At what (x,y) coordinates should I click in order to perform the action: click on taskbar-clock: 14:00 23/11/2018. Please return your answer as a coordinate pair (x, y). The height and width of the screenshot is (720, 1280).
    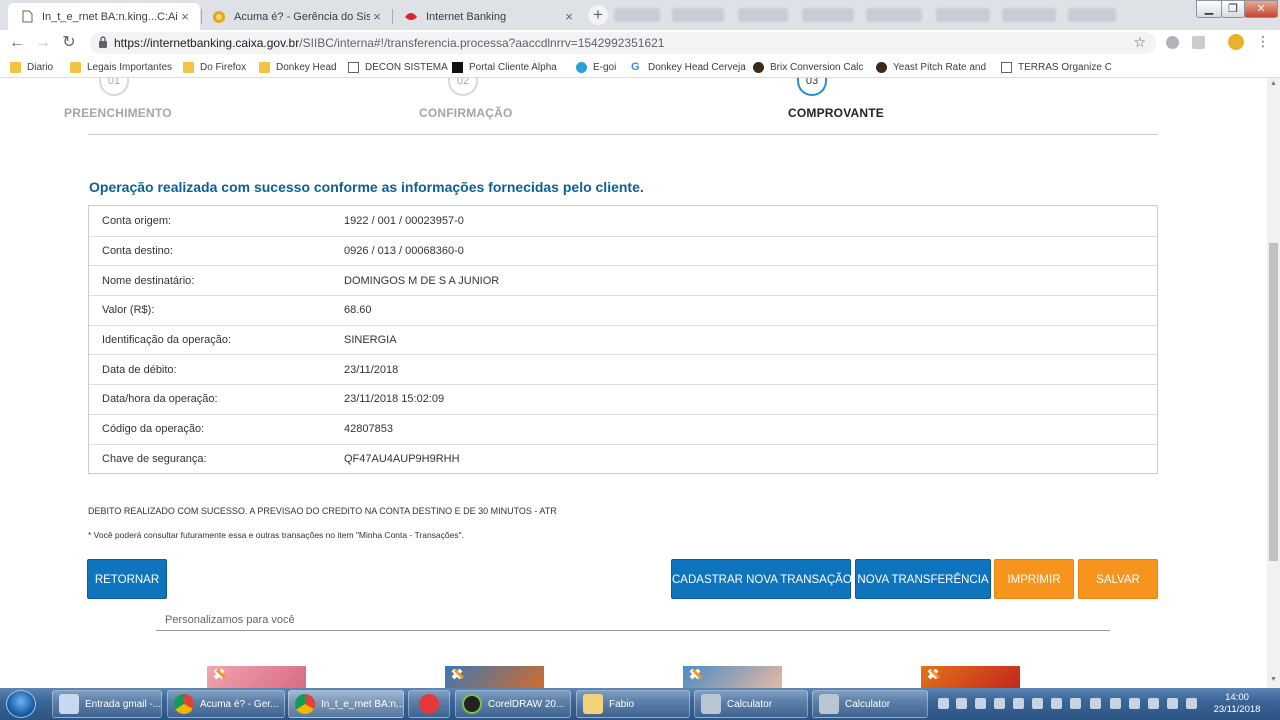
    Looking at the image, I should click on (1237, 704).